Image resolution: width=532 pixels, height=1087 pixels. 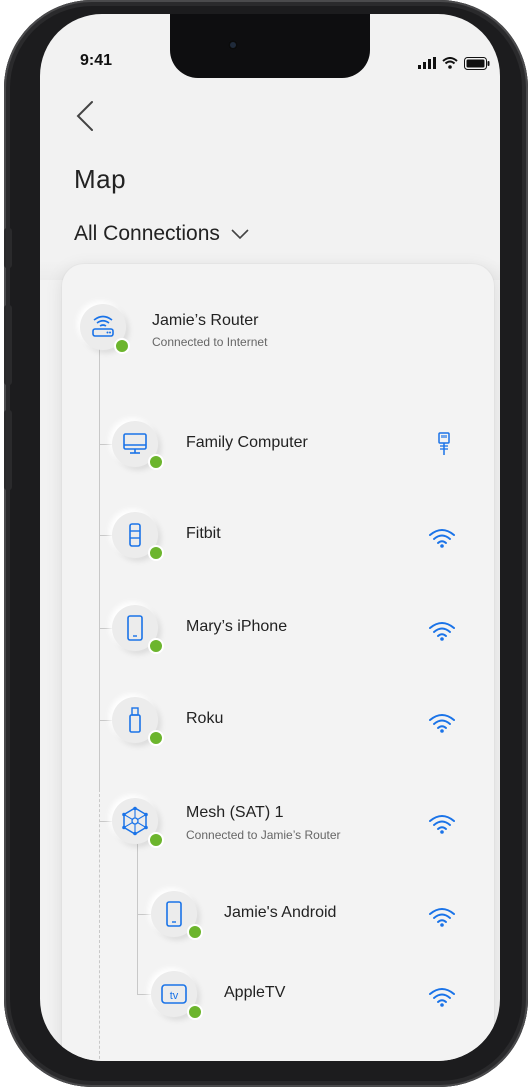 I want to click on connections-filter-dropdown: All Connections, so click(x=162, y=234).